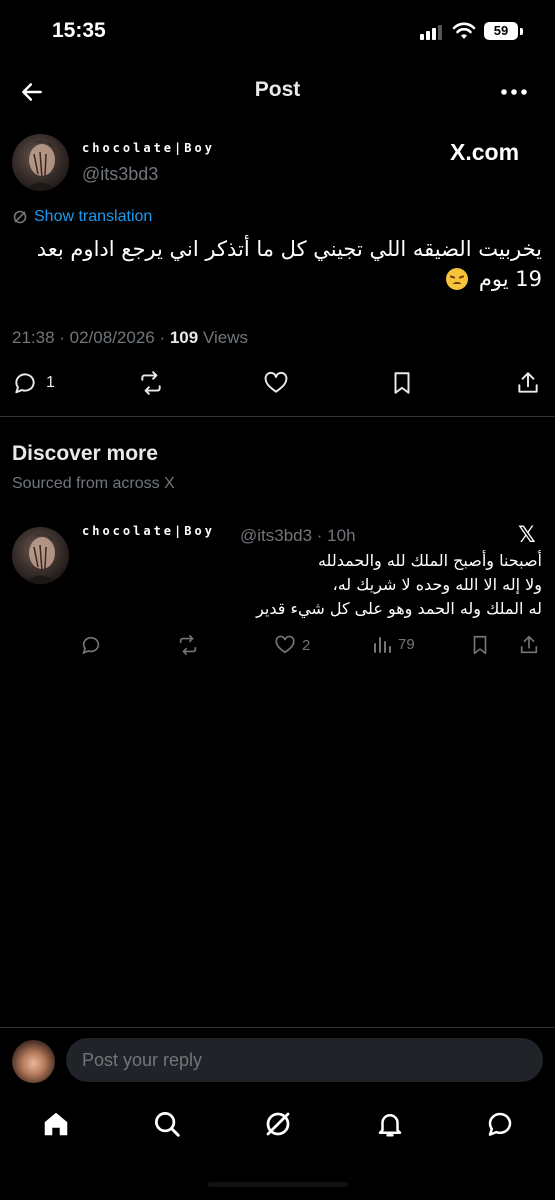 This screenshot has height=1200, width=555. What do you see at coordinates (79, 30) in the screenshot?
I see `status-time: 15:35` at bounding box center [79, 30].